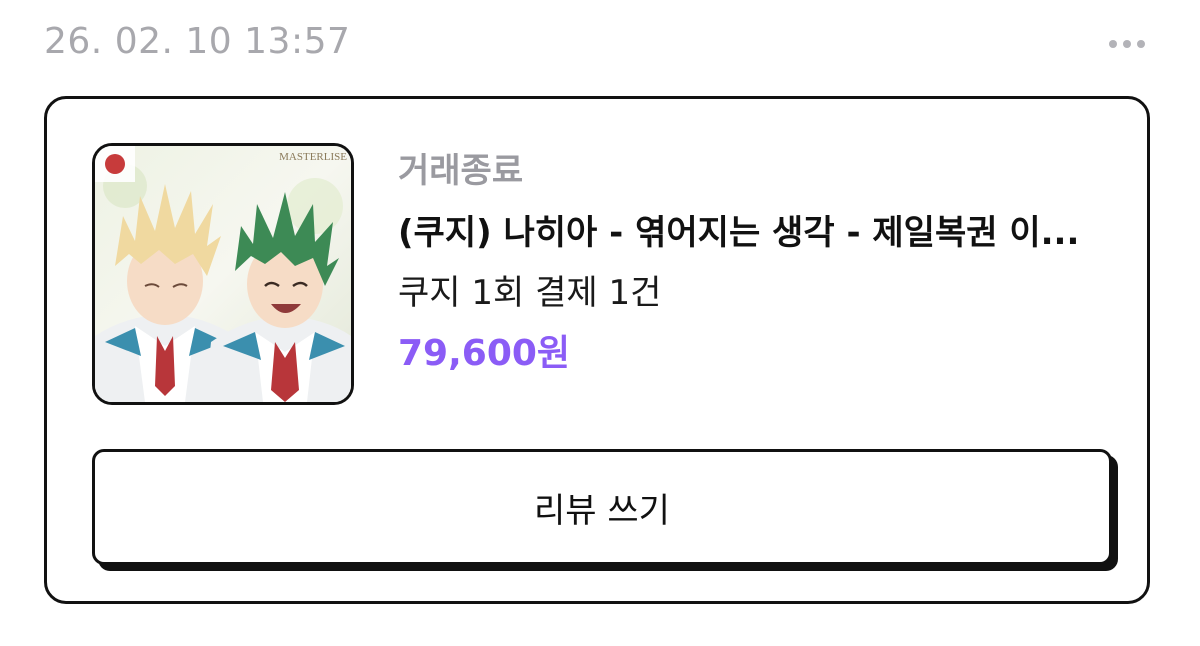  Describe the element at coordinates (313, 157) in the screenshot. I see `logo-text: MASTERLISE` at that location.